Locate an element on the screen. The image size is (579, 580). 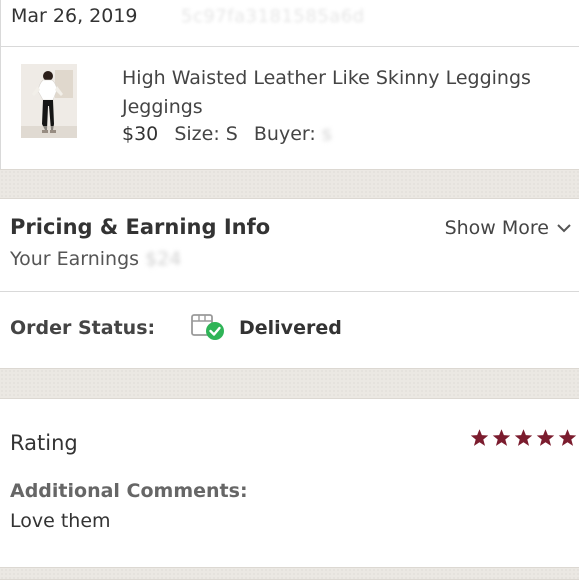
chevron-down-icon is located at coordinates (564, 228).